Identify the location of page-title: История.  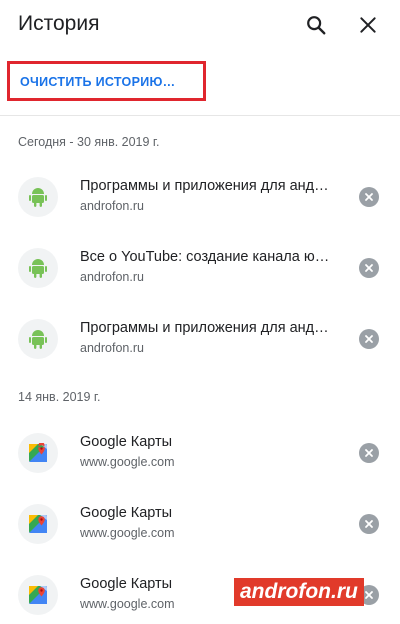
(59, 23).